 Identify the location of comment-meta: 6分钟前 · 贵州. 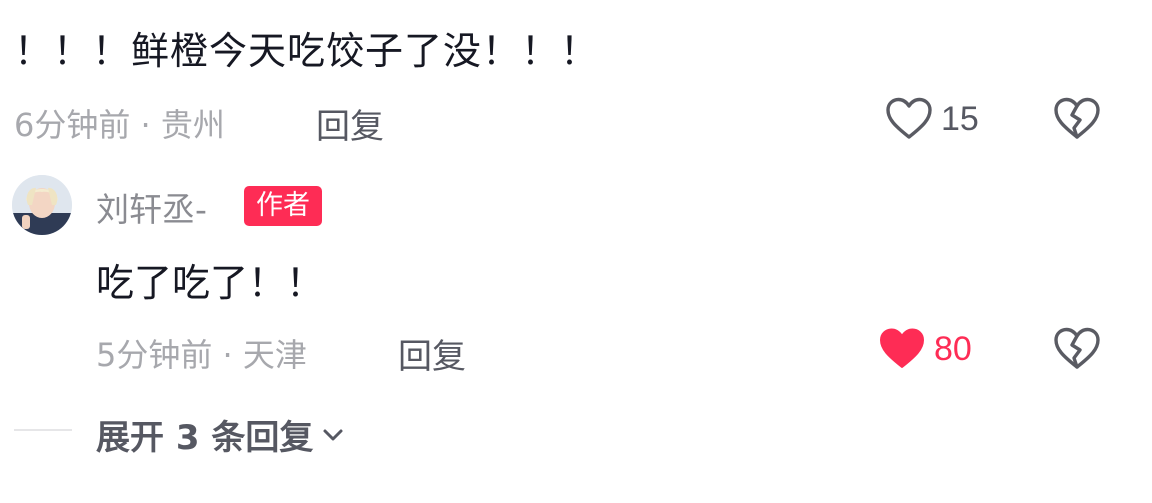
(119, 125).